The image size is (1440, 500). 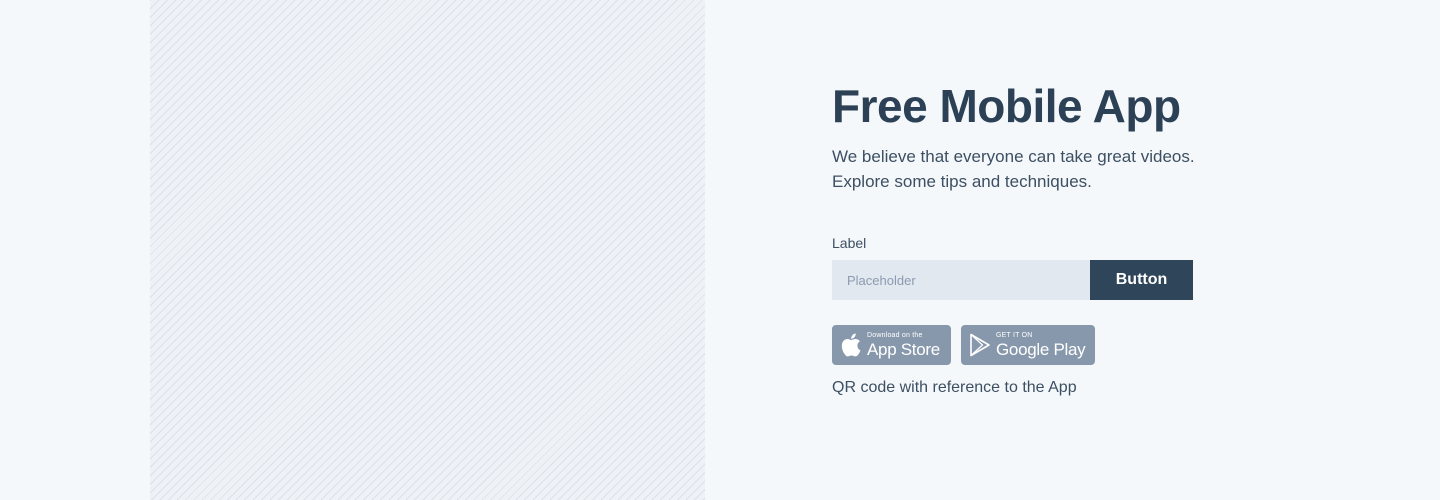 I want to click on qr-code-caption: QR code with reference to the App, so click(x=954, y=387).